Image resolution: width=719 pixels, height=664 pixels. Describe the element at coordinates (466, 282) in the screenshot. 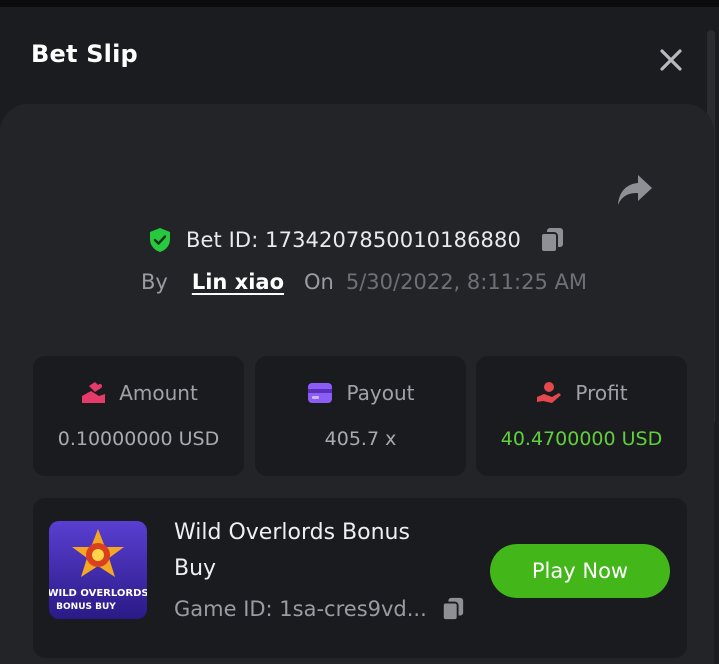

I see `bet-datetime: 5/30/2022, 8:11:25 AM` at that location.